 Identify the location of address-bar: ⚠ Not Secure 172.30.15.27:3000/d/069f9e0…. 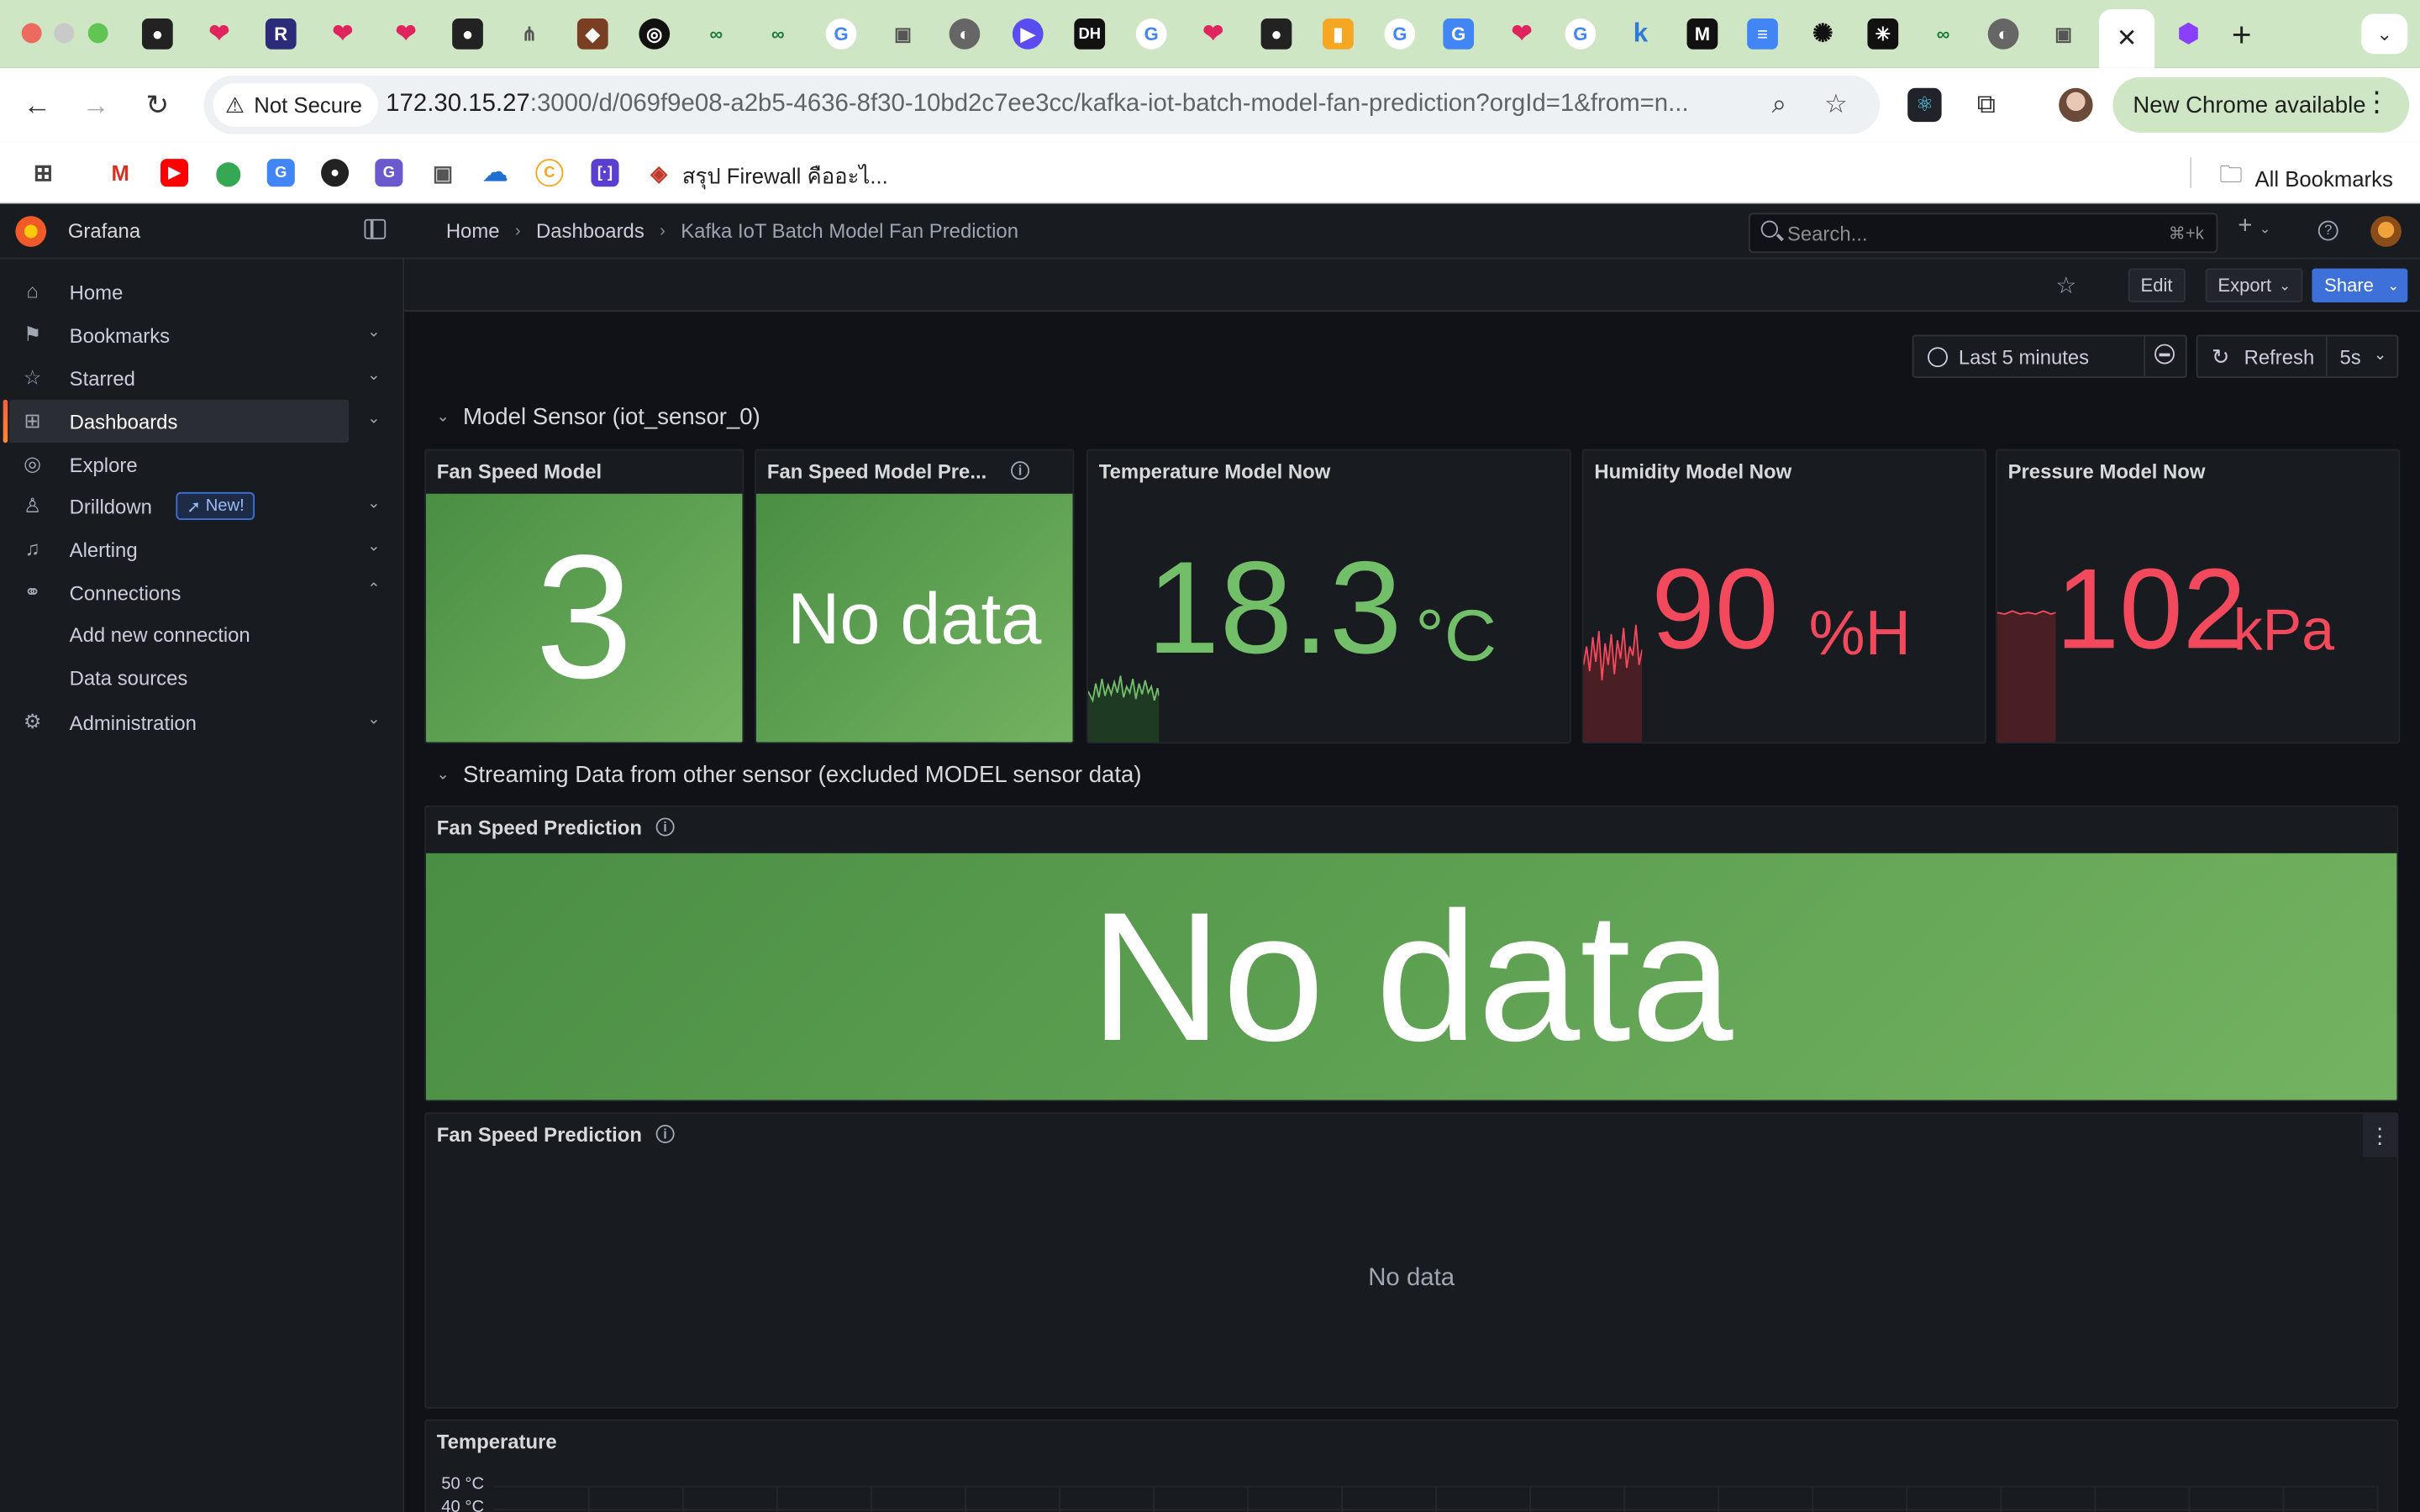
(1042, 105).